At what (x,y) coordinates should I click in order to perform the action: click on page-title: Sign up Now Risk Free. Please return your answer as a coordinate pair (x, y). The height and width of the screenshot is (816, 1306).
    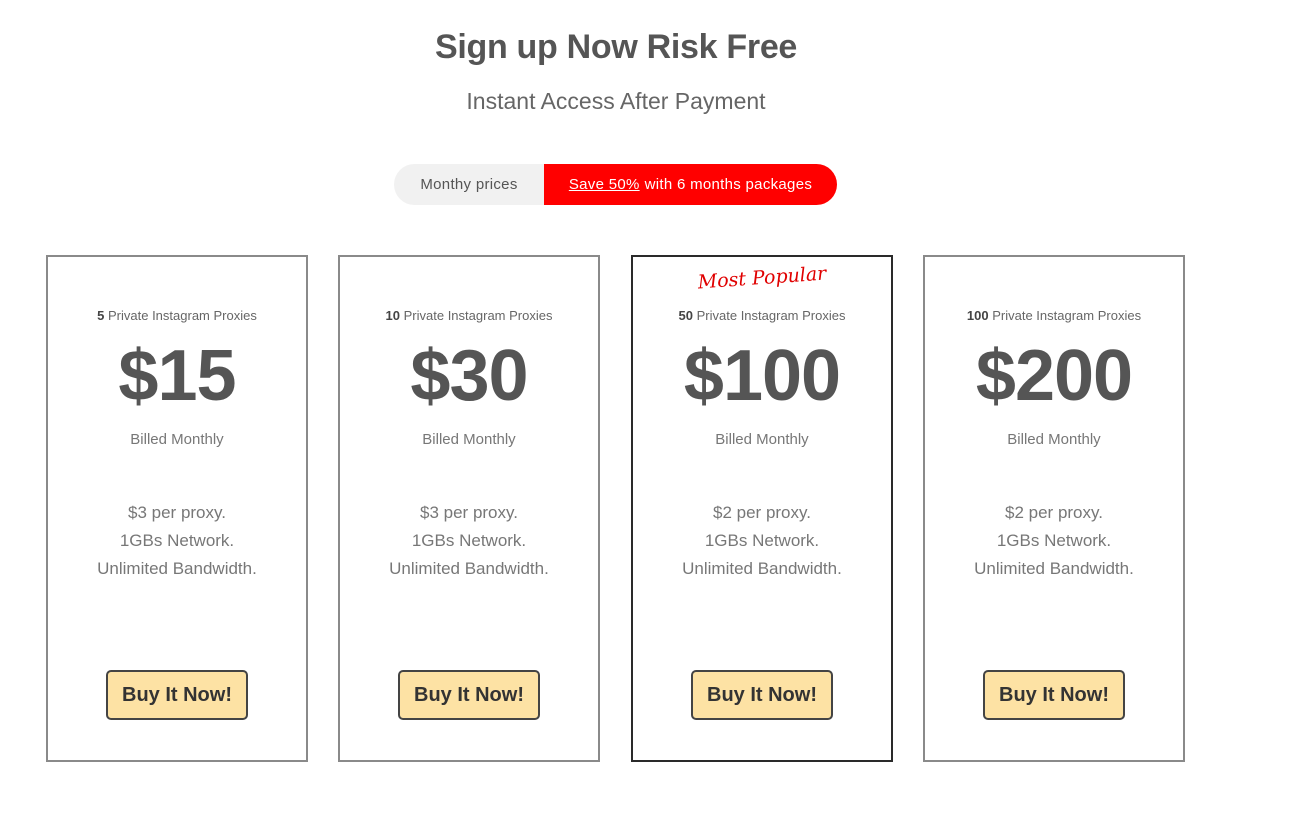
    Looking at the image, I should click on (616, 47).